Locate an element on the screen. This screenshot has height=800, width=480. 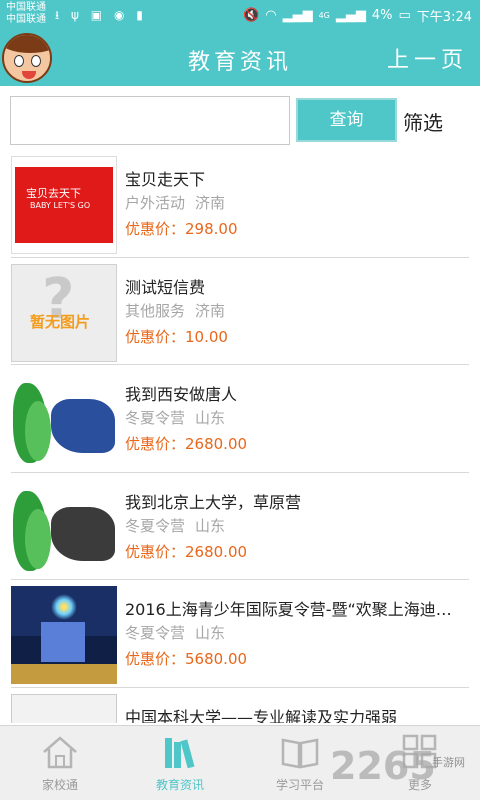
water-graphic is located at coordinates (64, 674).